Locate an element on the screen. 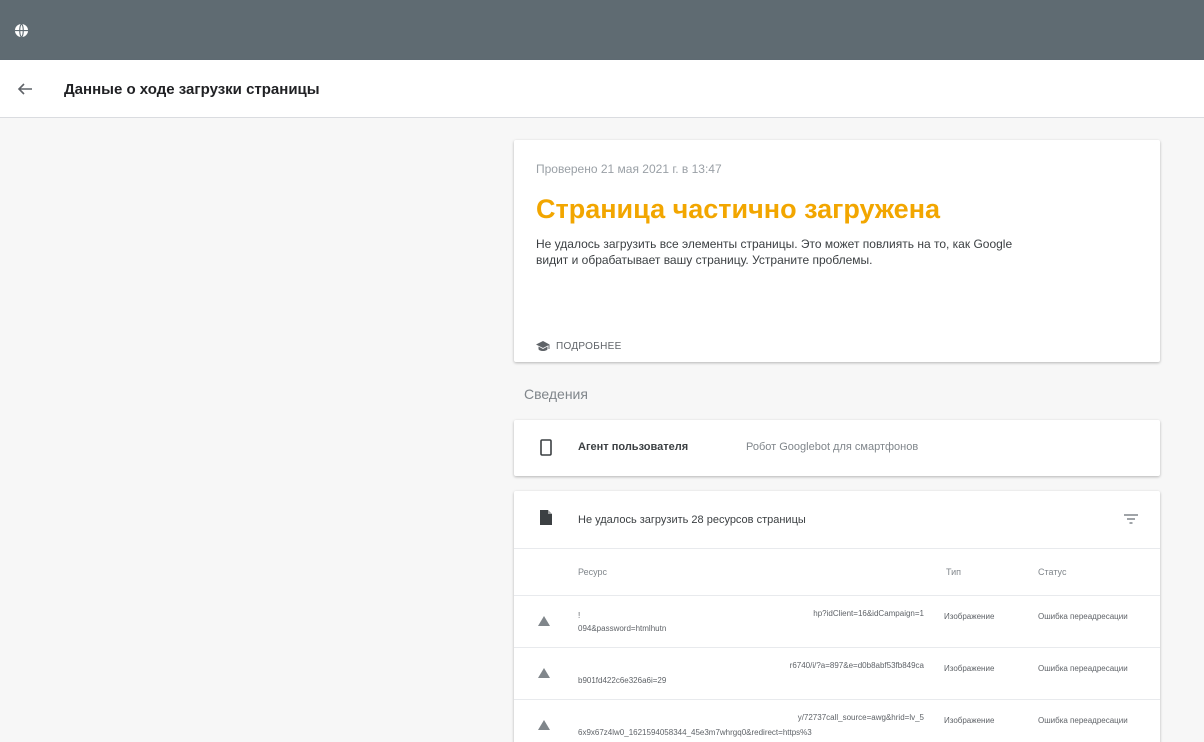  graduation-cap-icon is located at coordinates (543, 346).